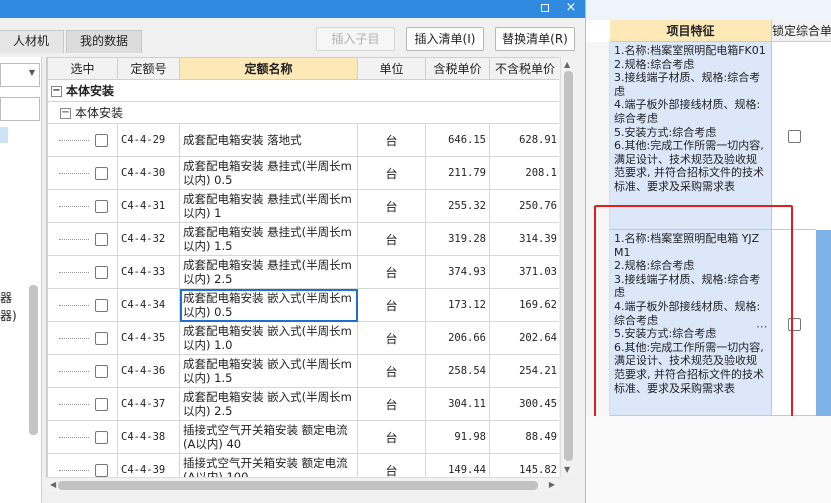 Image resolution: width=831 pixels, height=503 pixels. What do you see at coordinates (268, 465) in the screenshot?
I see `name-cell: 插接式空气开关箱安装 额定电流(A以内) 100` at bounding box center [268, 465].